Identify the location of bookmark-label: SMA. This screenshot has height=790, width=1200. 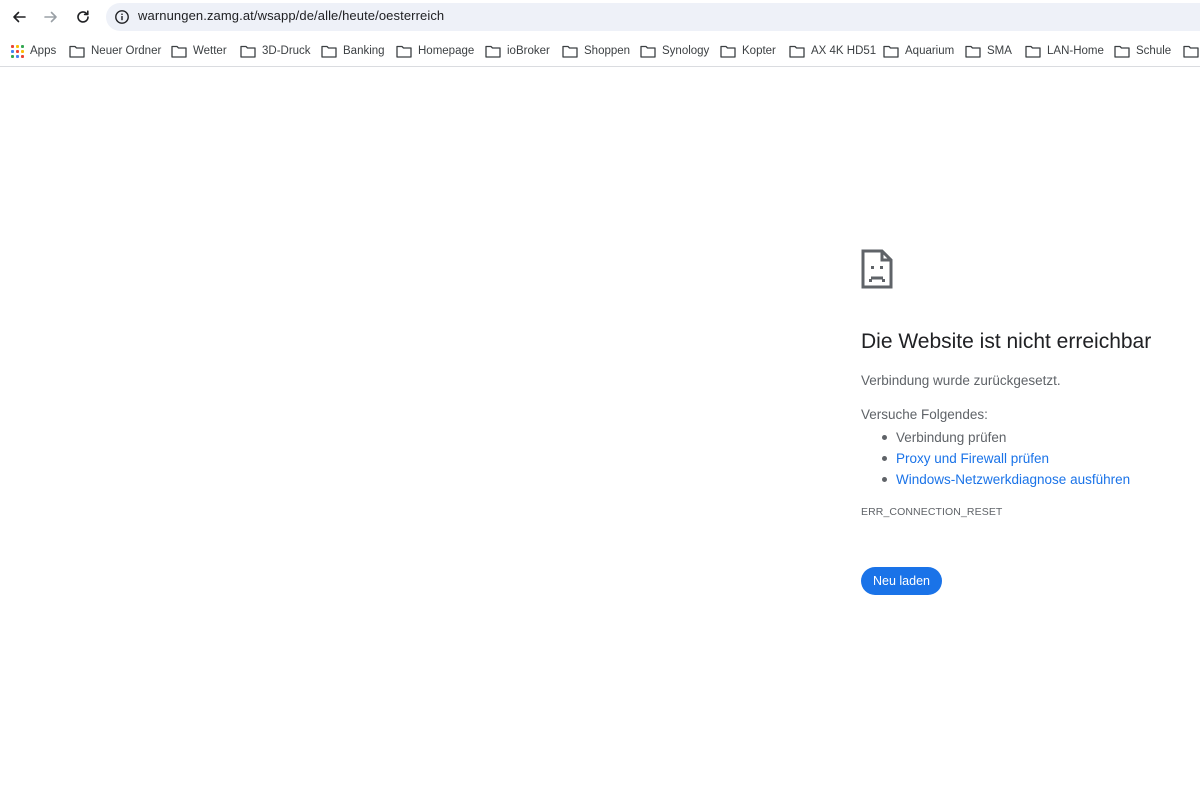
(999, 51).